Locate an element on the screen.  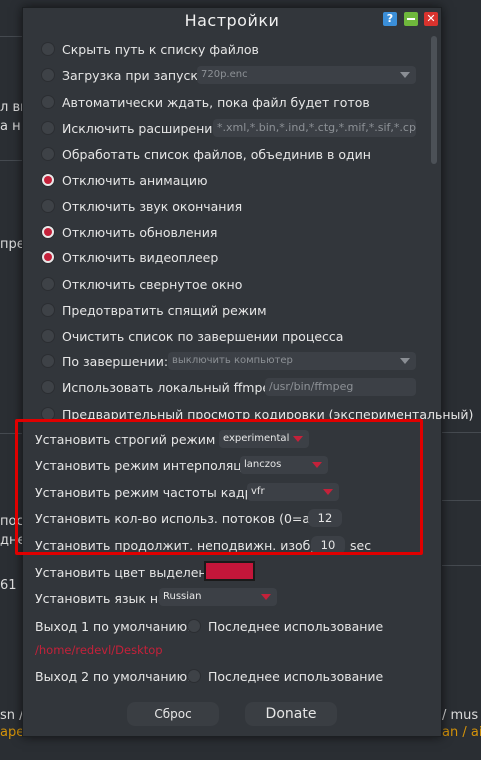
output2-last-used-option: Последнее использование is located at coordinates (285, 676).